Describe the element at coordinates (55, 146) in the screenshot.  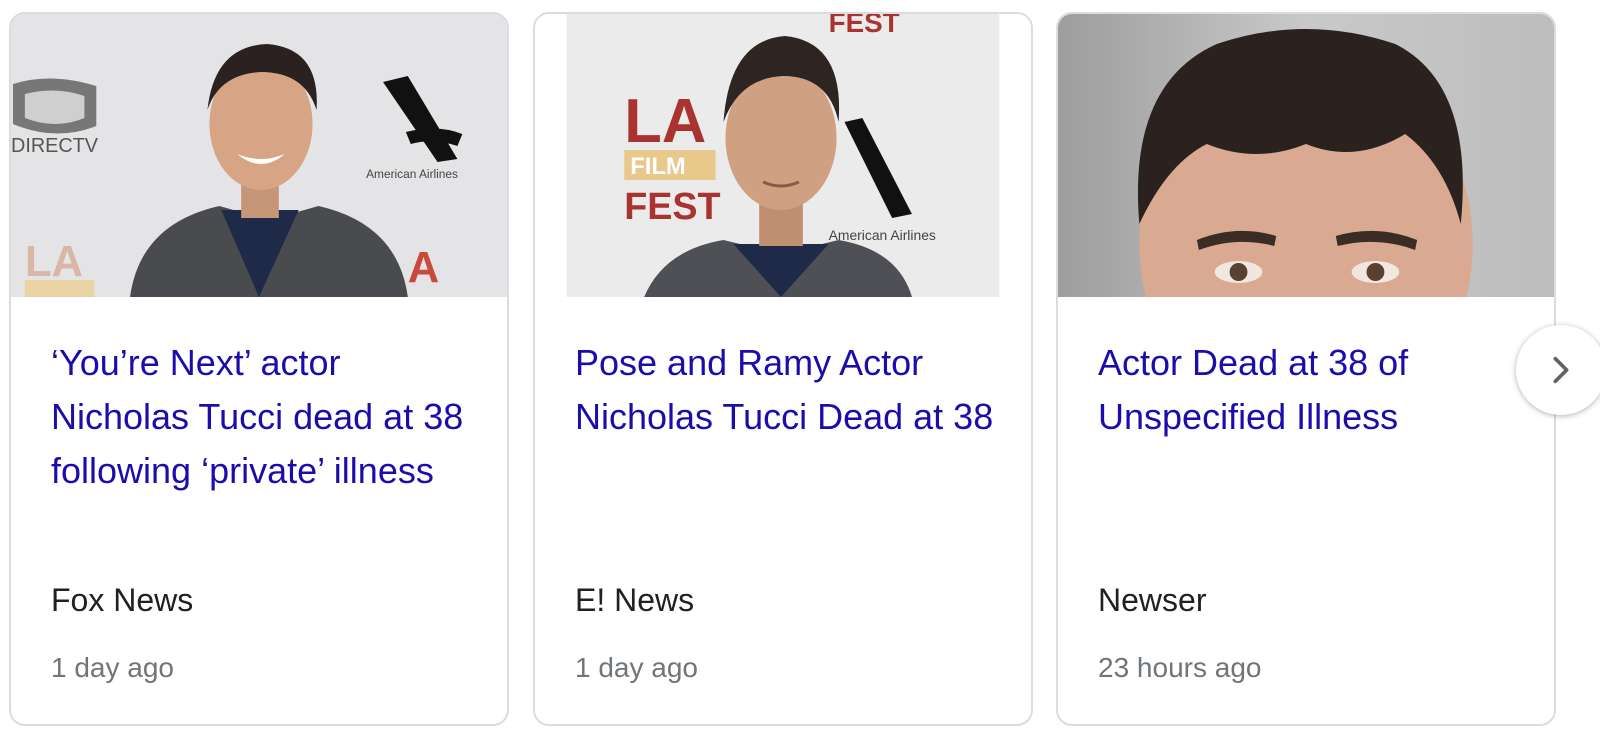
I see `svg-text: DIRECTV` at that location.